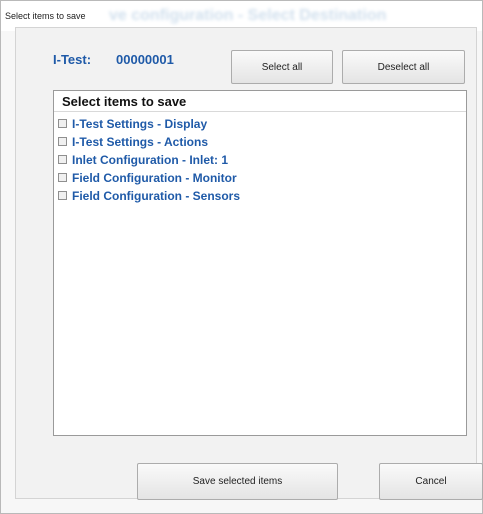 The width and height of the screenshot is (483, 514). Describe the element at coordinates (45, 16) in the screenshot. I see `window-title: Select items to save` at that location.